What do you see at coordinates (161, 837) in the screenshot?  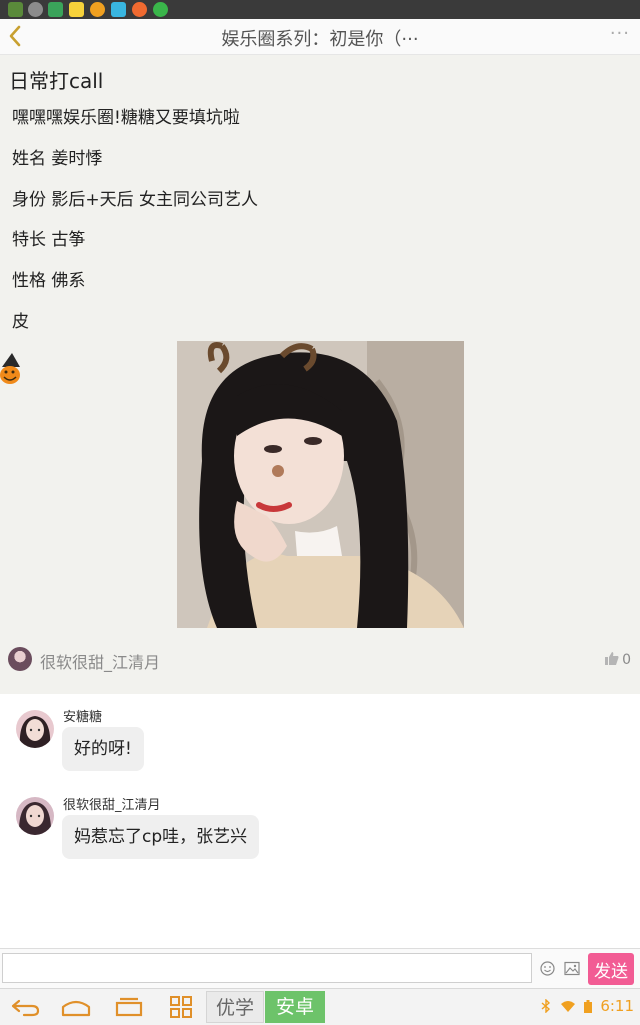 I see `comment-bubble: 妈惹忘了cp哇，张艺兴` at bounding box center [161, 837].